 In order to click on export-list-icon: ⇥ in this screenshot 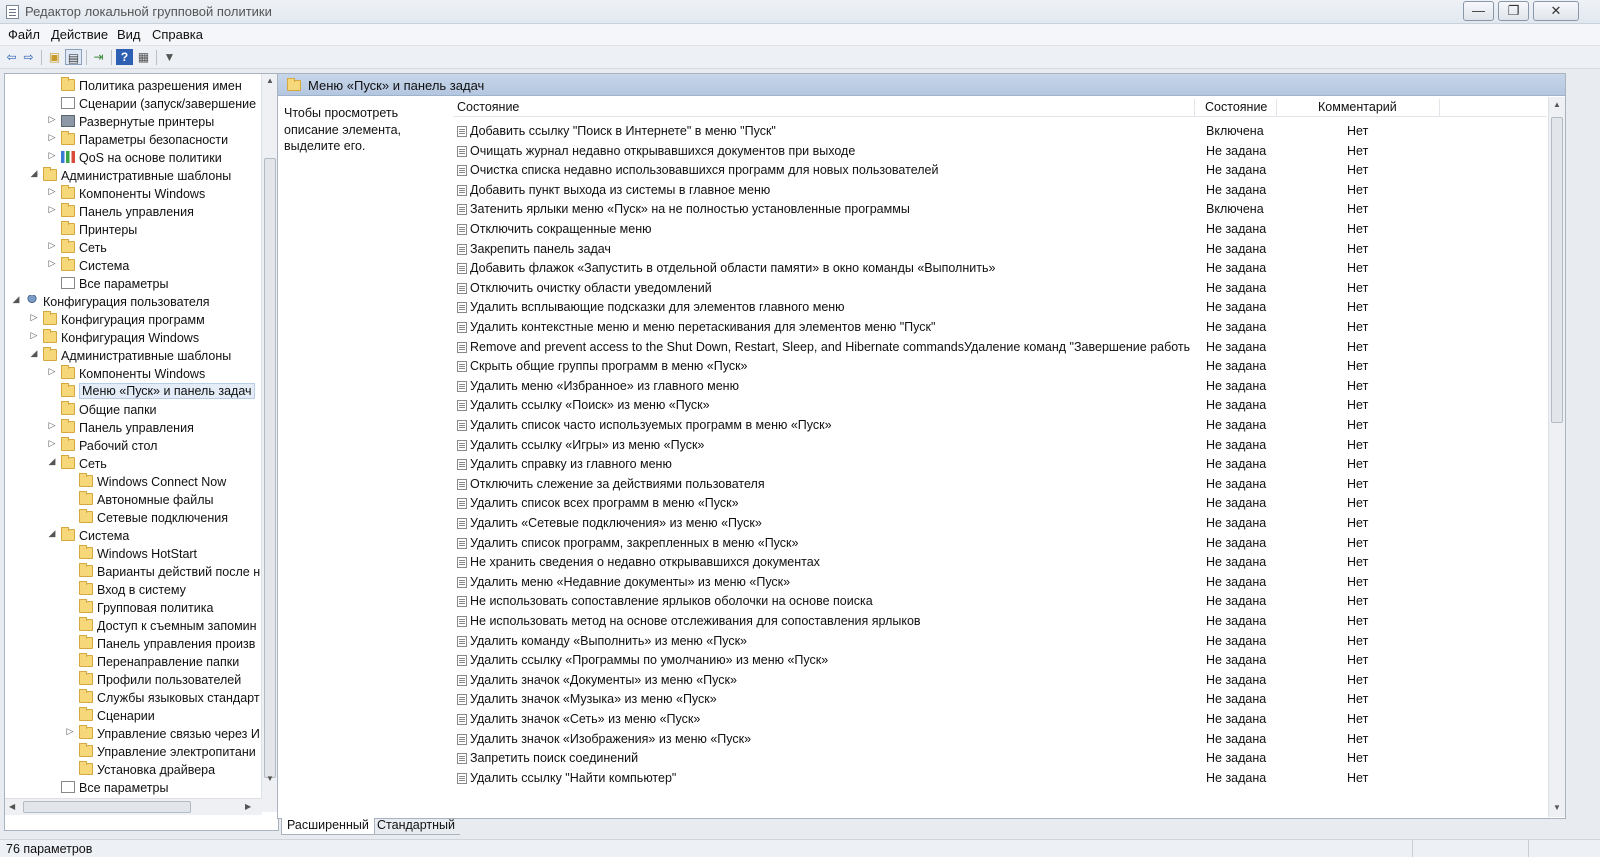, I will do `click(98, 57)`.